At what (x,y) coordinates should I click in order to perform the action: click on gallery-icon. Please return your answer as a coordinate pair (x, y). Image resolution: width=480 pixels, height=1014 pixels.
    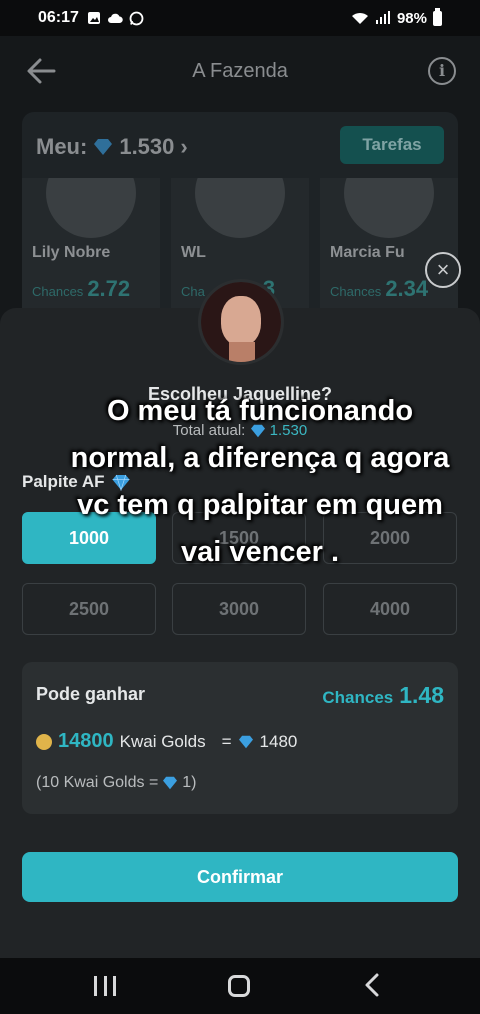
    Looking at the image, I should click on (93, 18).